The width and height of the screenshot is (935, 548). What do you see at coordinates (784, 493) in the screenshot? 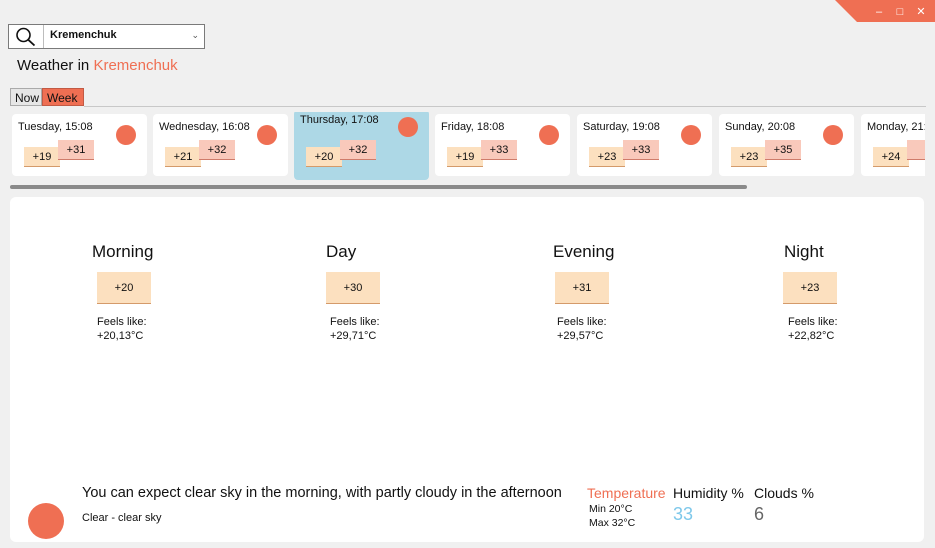
I see `clouds-label: Clouds %` at bounding box center [784, 493].